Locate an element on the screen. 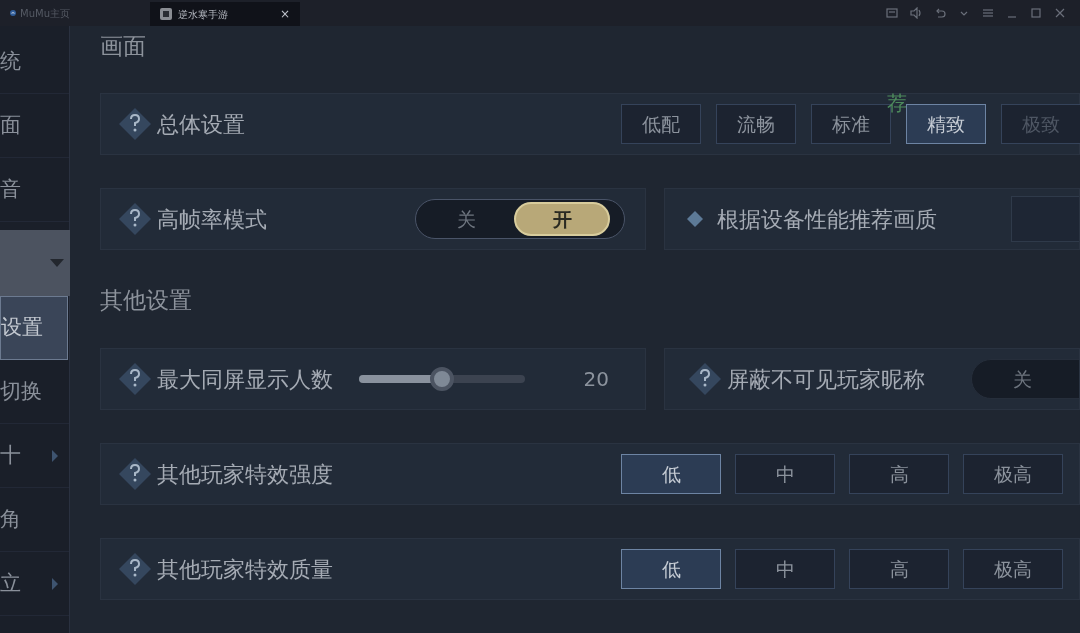 The image size is (1080, 633). caret-down-icon is located at coordinates (57, 263).